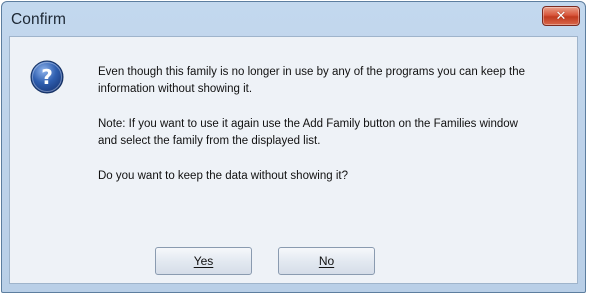 Image resolution: width=590 pixels, height=297 pixels. I want to click on no-button: No, so click(326, 261).